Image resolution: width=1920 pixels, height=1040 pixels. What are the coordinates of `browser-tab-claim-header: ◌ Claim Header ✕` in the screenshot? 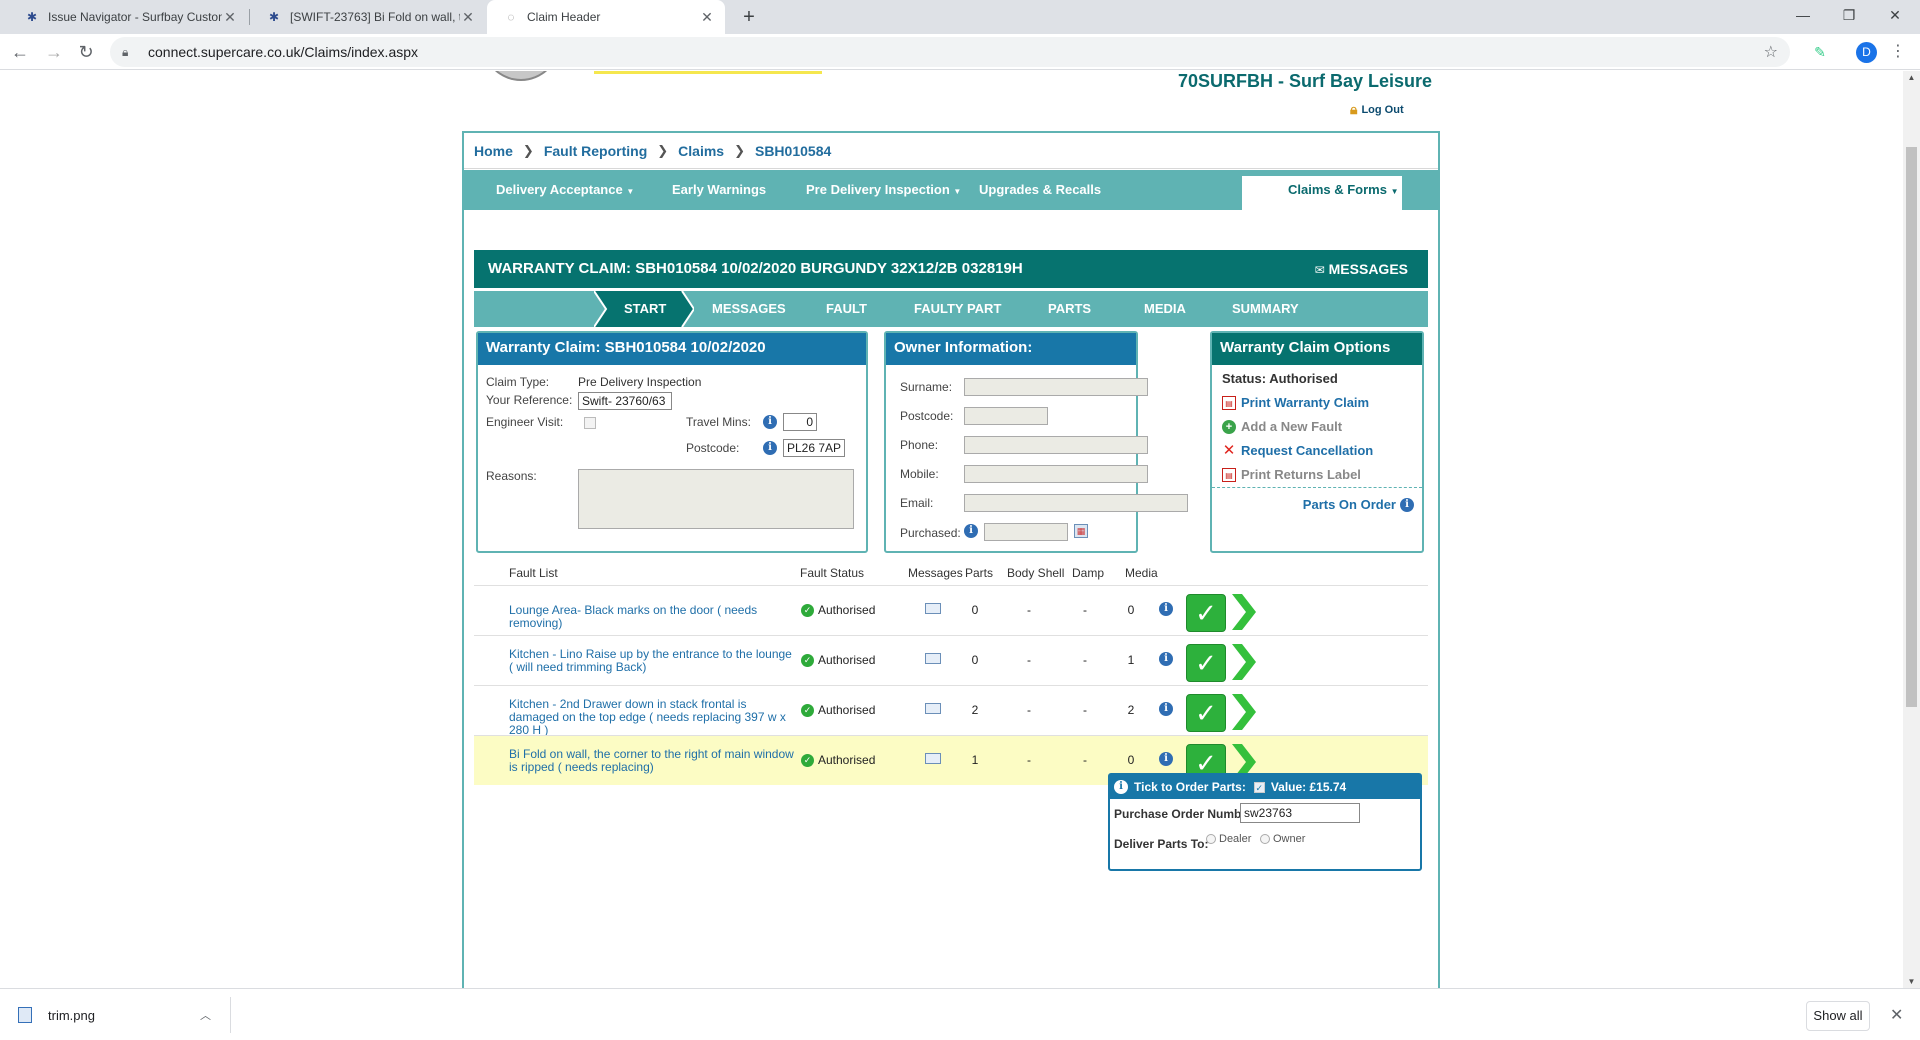 It's located at (606, 17).